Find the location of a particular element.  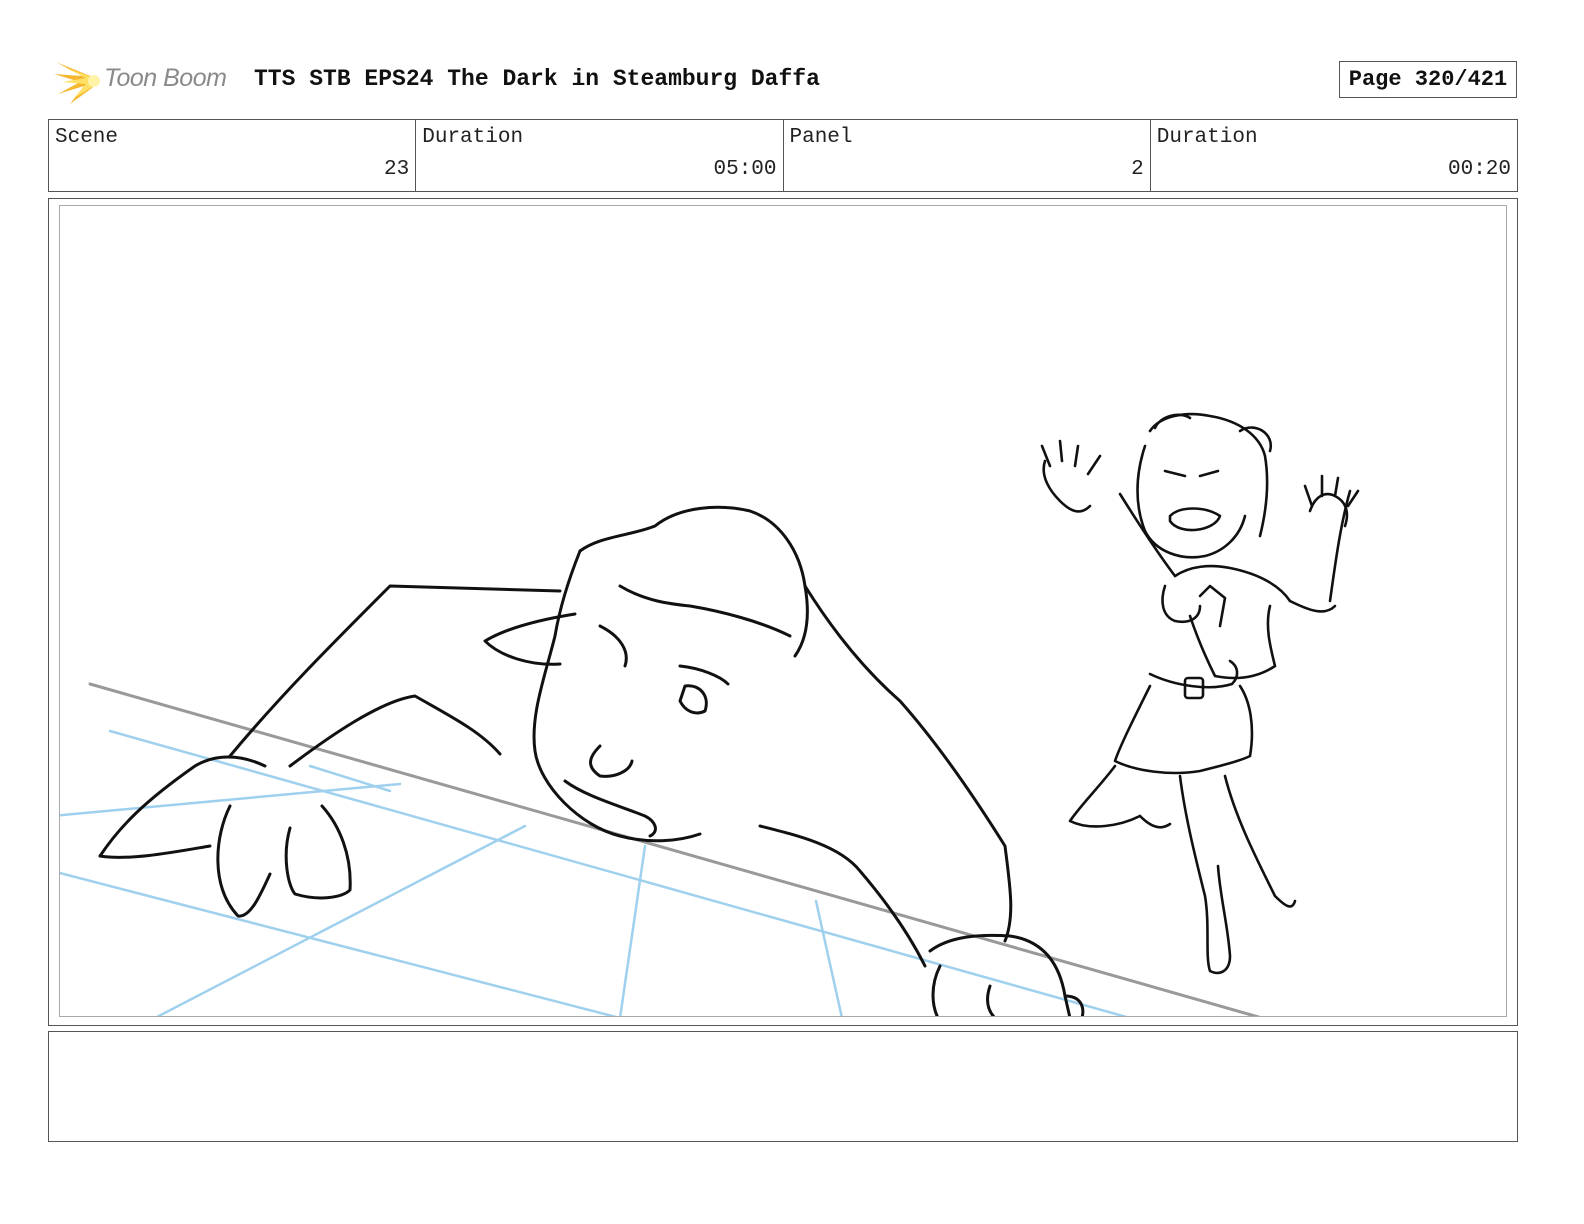

flying-character-sketch is located at coordinates (1200, 693).